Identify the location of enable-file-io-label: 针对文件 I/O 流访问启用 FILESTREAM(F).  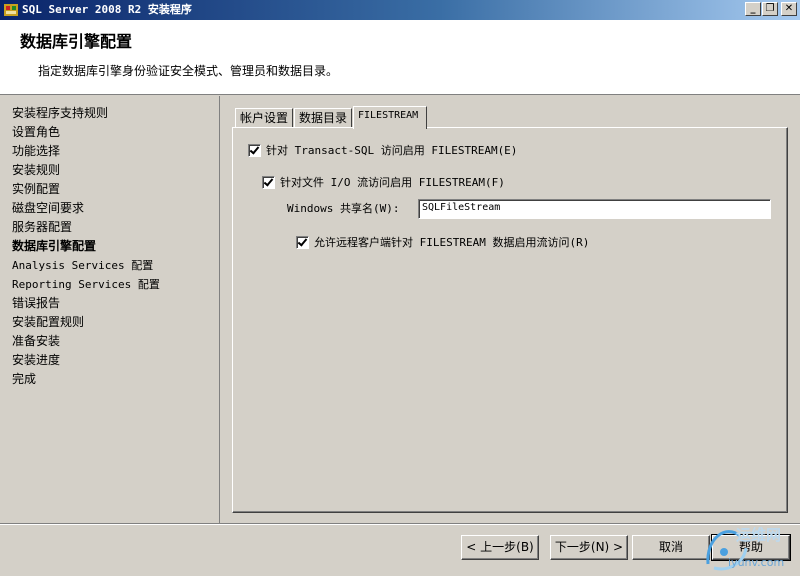
(392, 182).